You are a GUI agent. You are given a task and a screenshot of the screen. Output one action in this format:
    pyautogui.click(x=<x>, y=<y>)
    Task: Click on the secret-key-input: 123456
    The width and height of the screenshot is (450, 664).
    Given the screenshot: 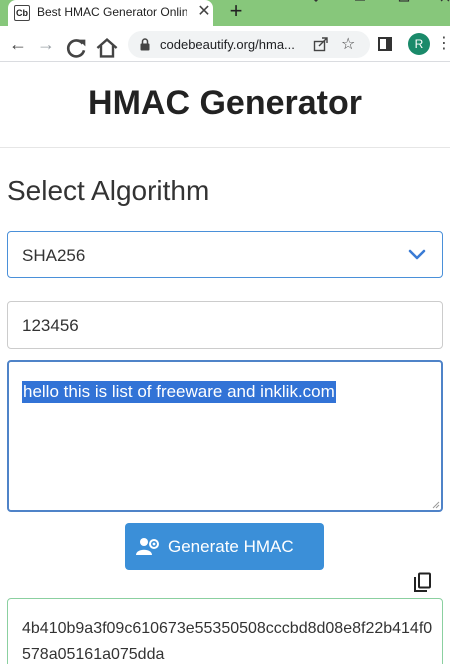 What is the action you would take?
    pyautogui.click(x=225, y=325)
    